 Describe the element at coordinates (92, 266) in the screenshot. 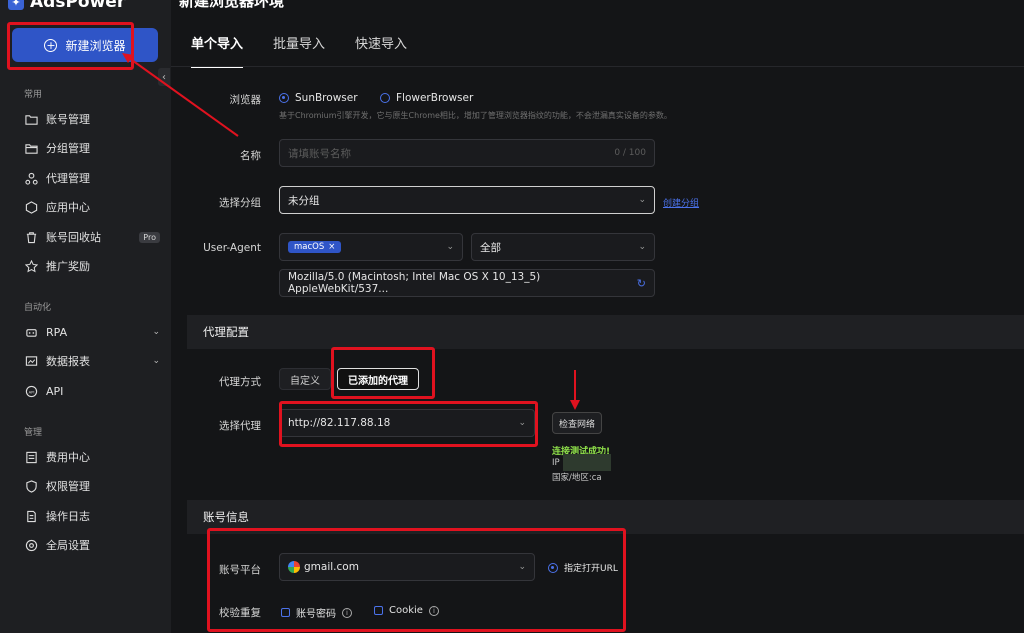

I see `sidebar-item-promo: 推广奖励` at that location.